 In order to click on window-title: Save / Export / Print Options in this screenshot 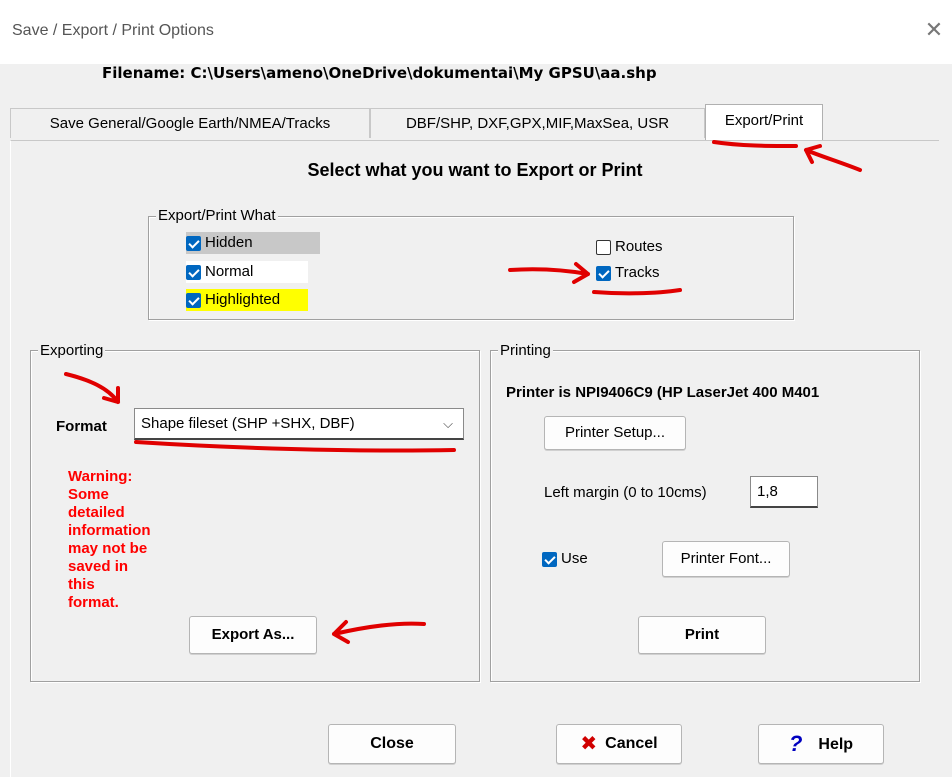, I will do `click(113, 30)`.